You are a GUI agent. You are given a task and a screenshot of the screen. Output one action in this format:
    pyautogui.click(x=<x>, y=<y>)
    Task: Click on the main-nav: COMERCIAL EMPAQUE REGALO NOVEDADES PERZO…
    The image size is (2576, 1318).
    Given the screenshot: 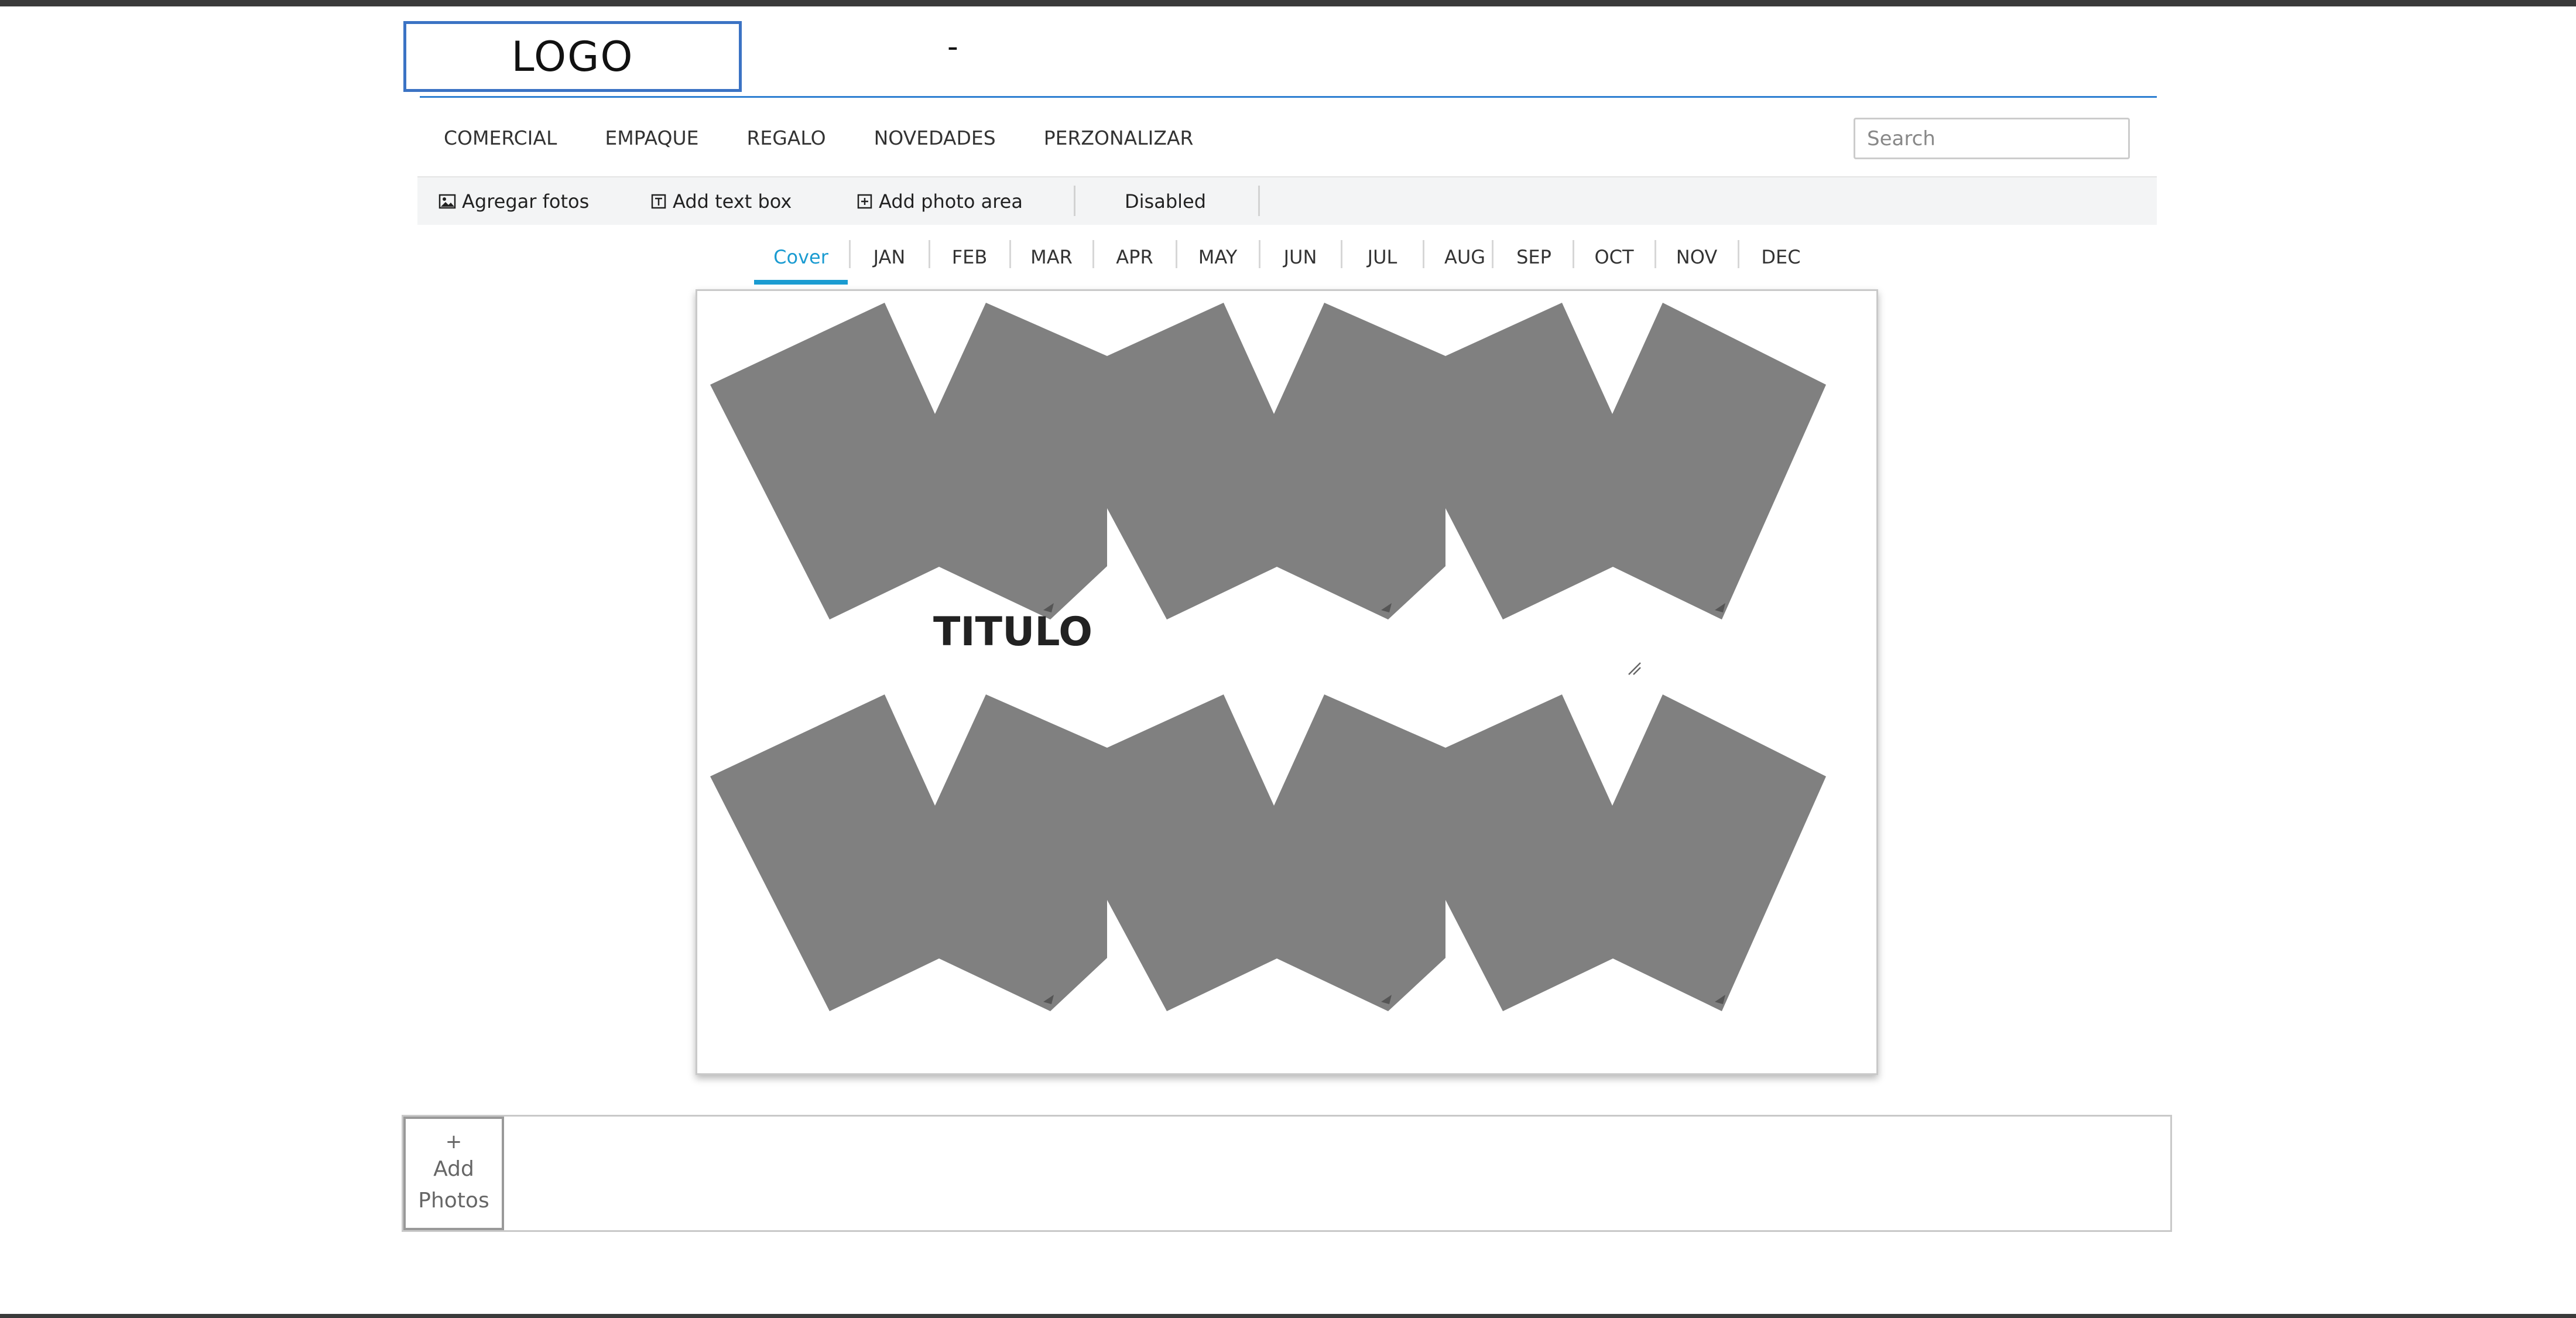 What is the action you would take?
    pyautogui.click(x=842, y=137)
    